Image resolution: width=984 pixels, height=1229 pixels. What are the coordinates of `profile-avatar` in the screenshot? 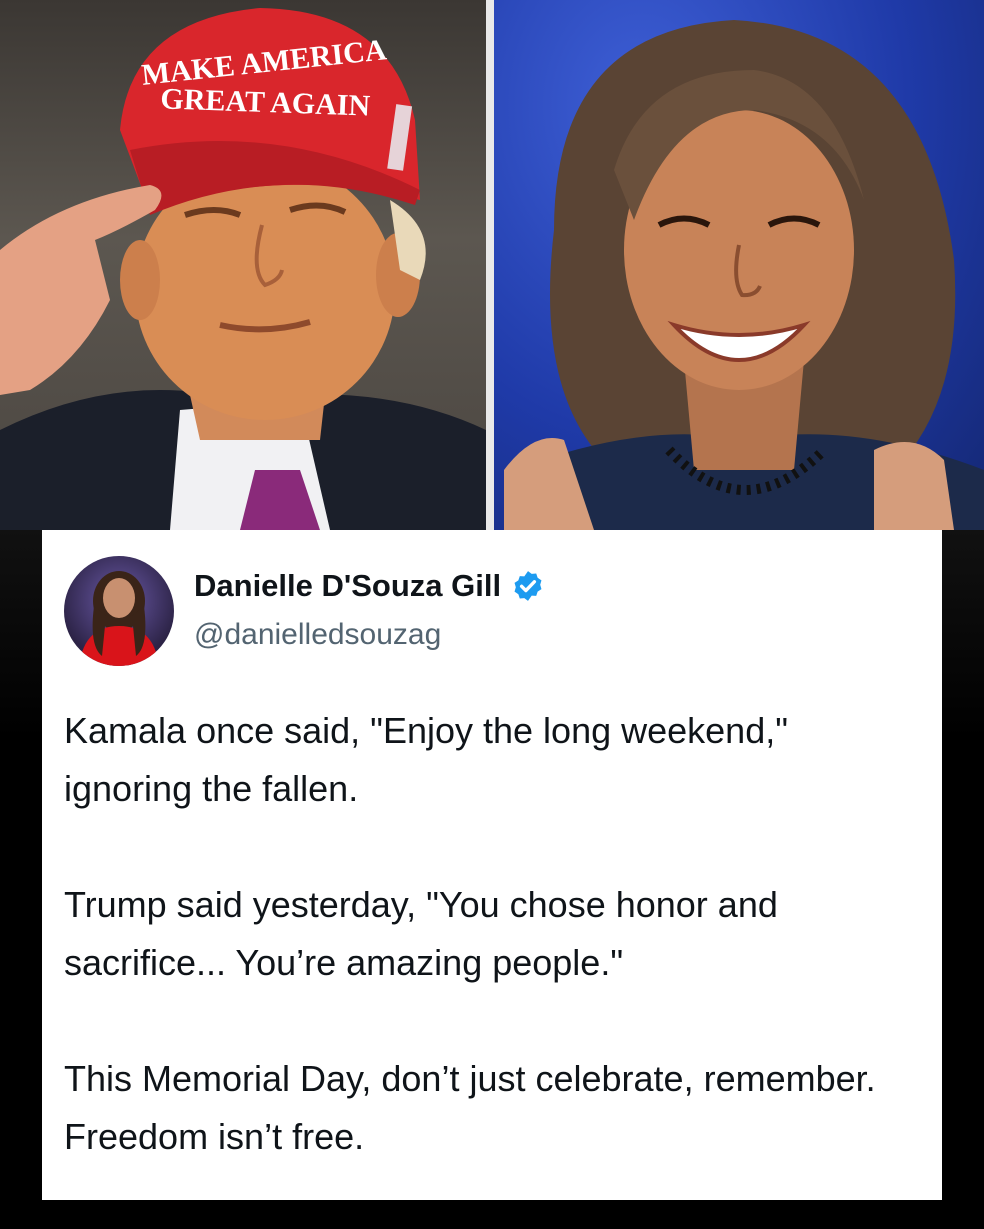 It's located at (119, 611).